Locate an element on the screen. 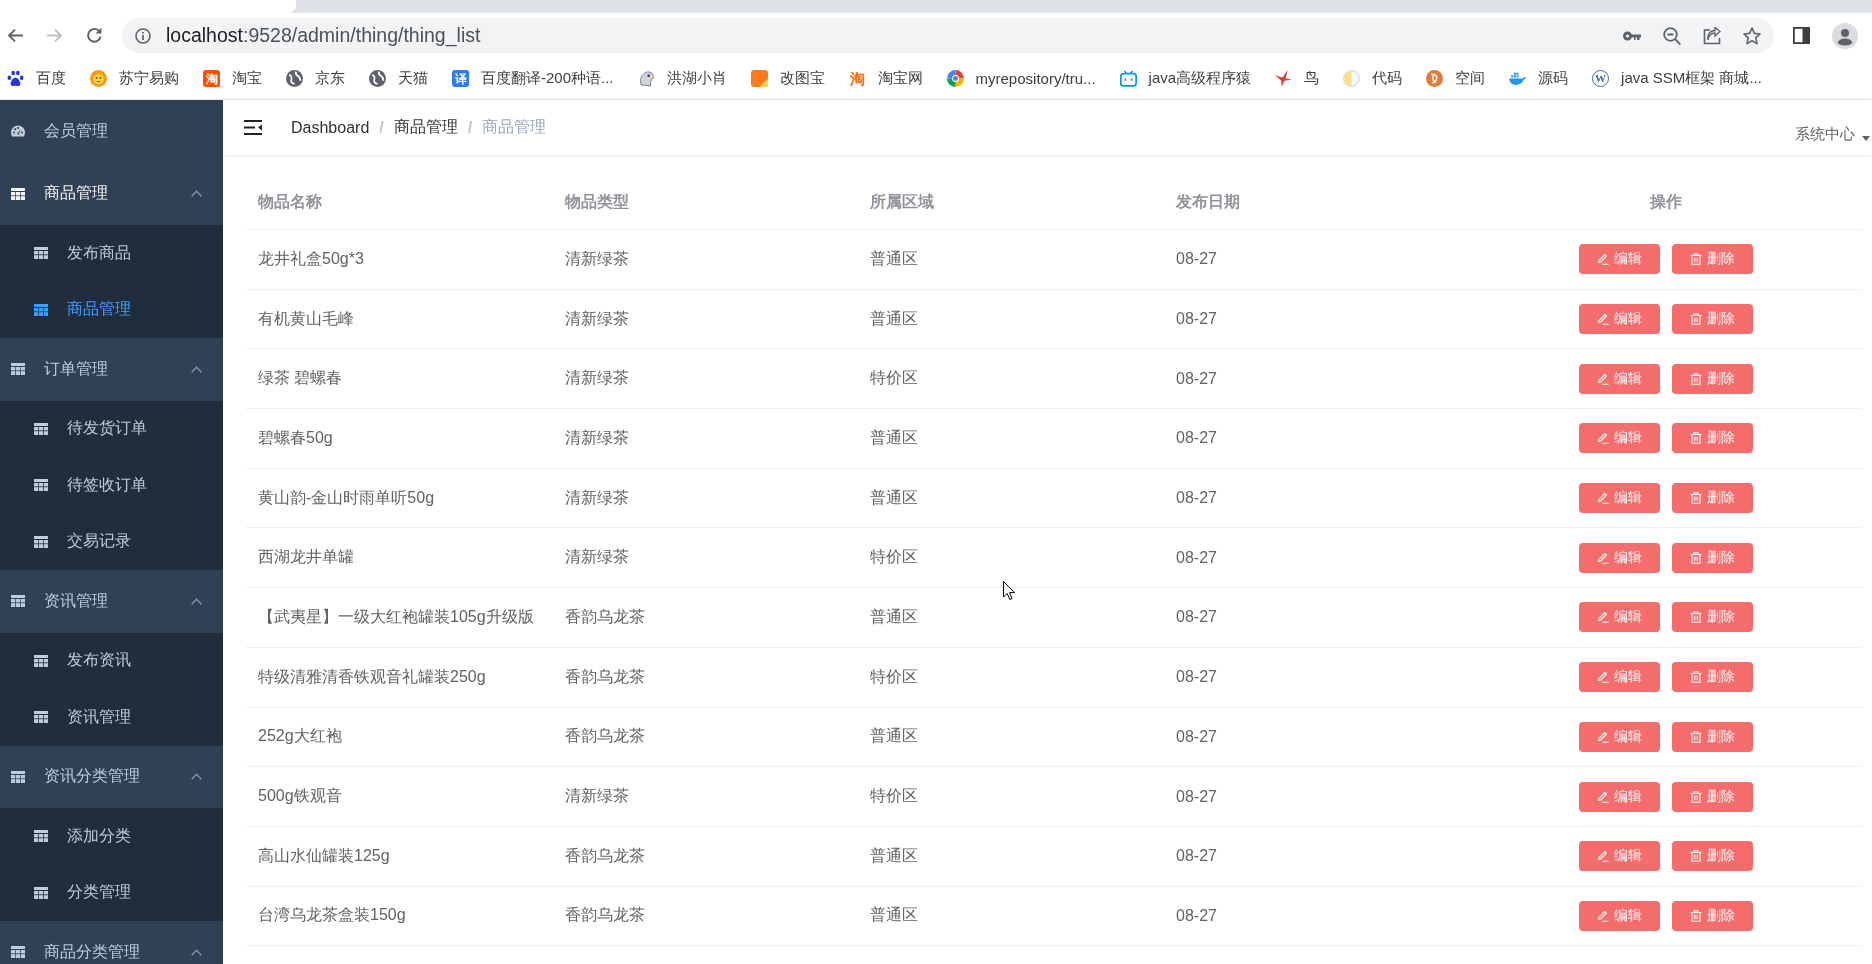 The image size is (1872, 964). info-icon is located at coordinates (143, 35).